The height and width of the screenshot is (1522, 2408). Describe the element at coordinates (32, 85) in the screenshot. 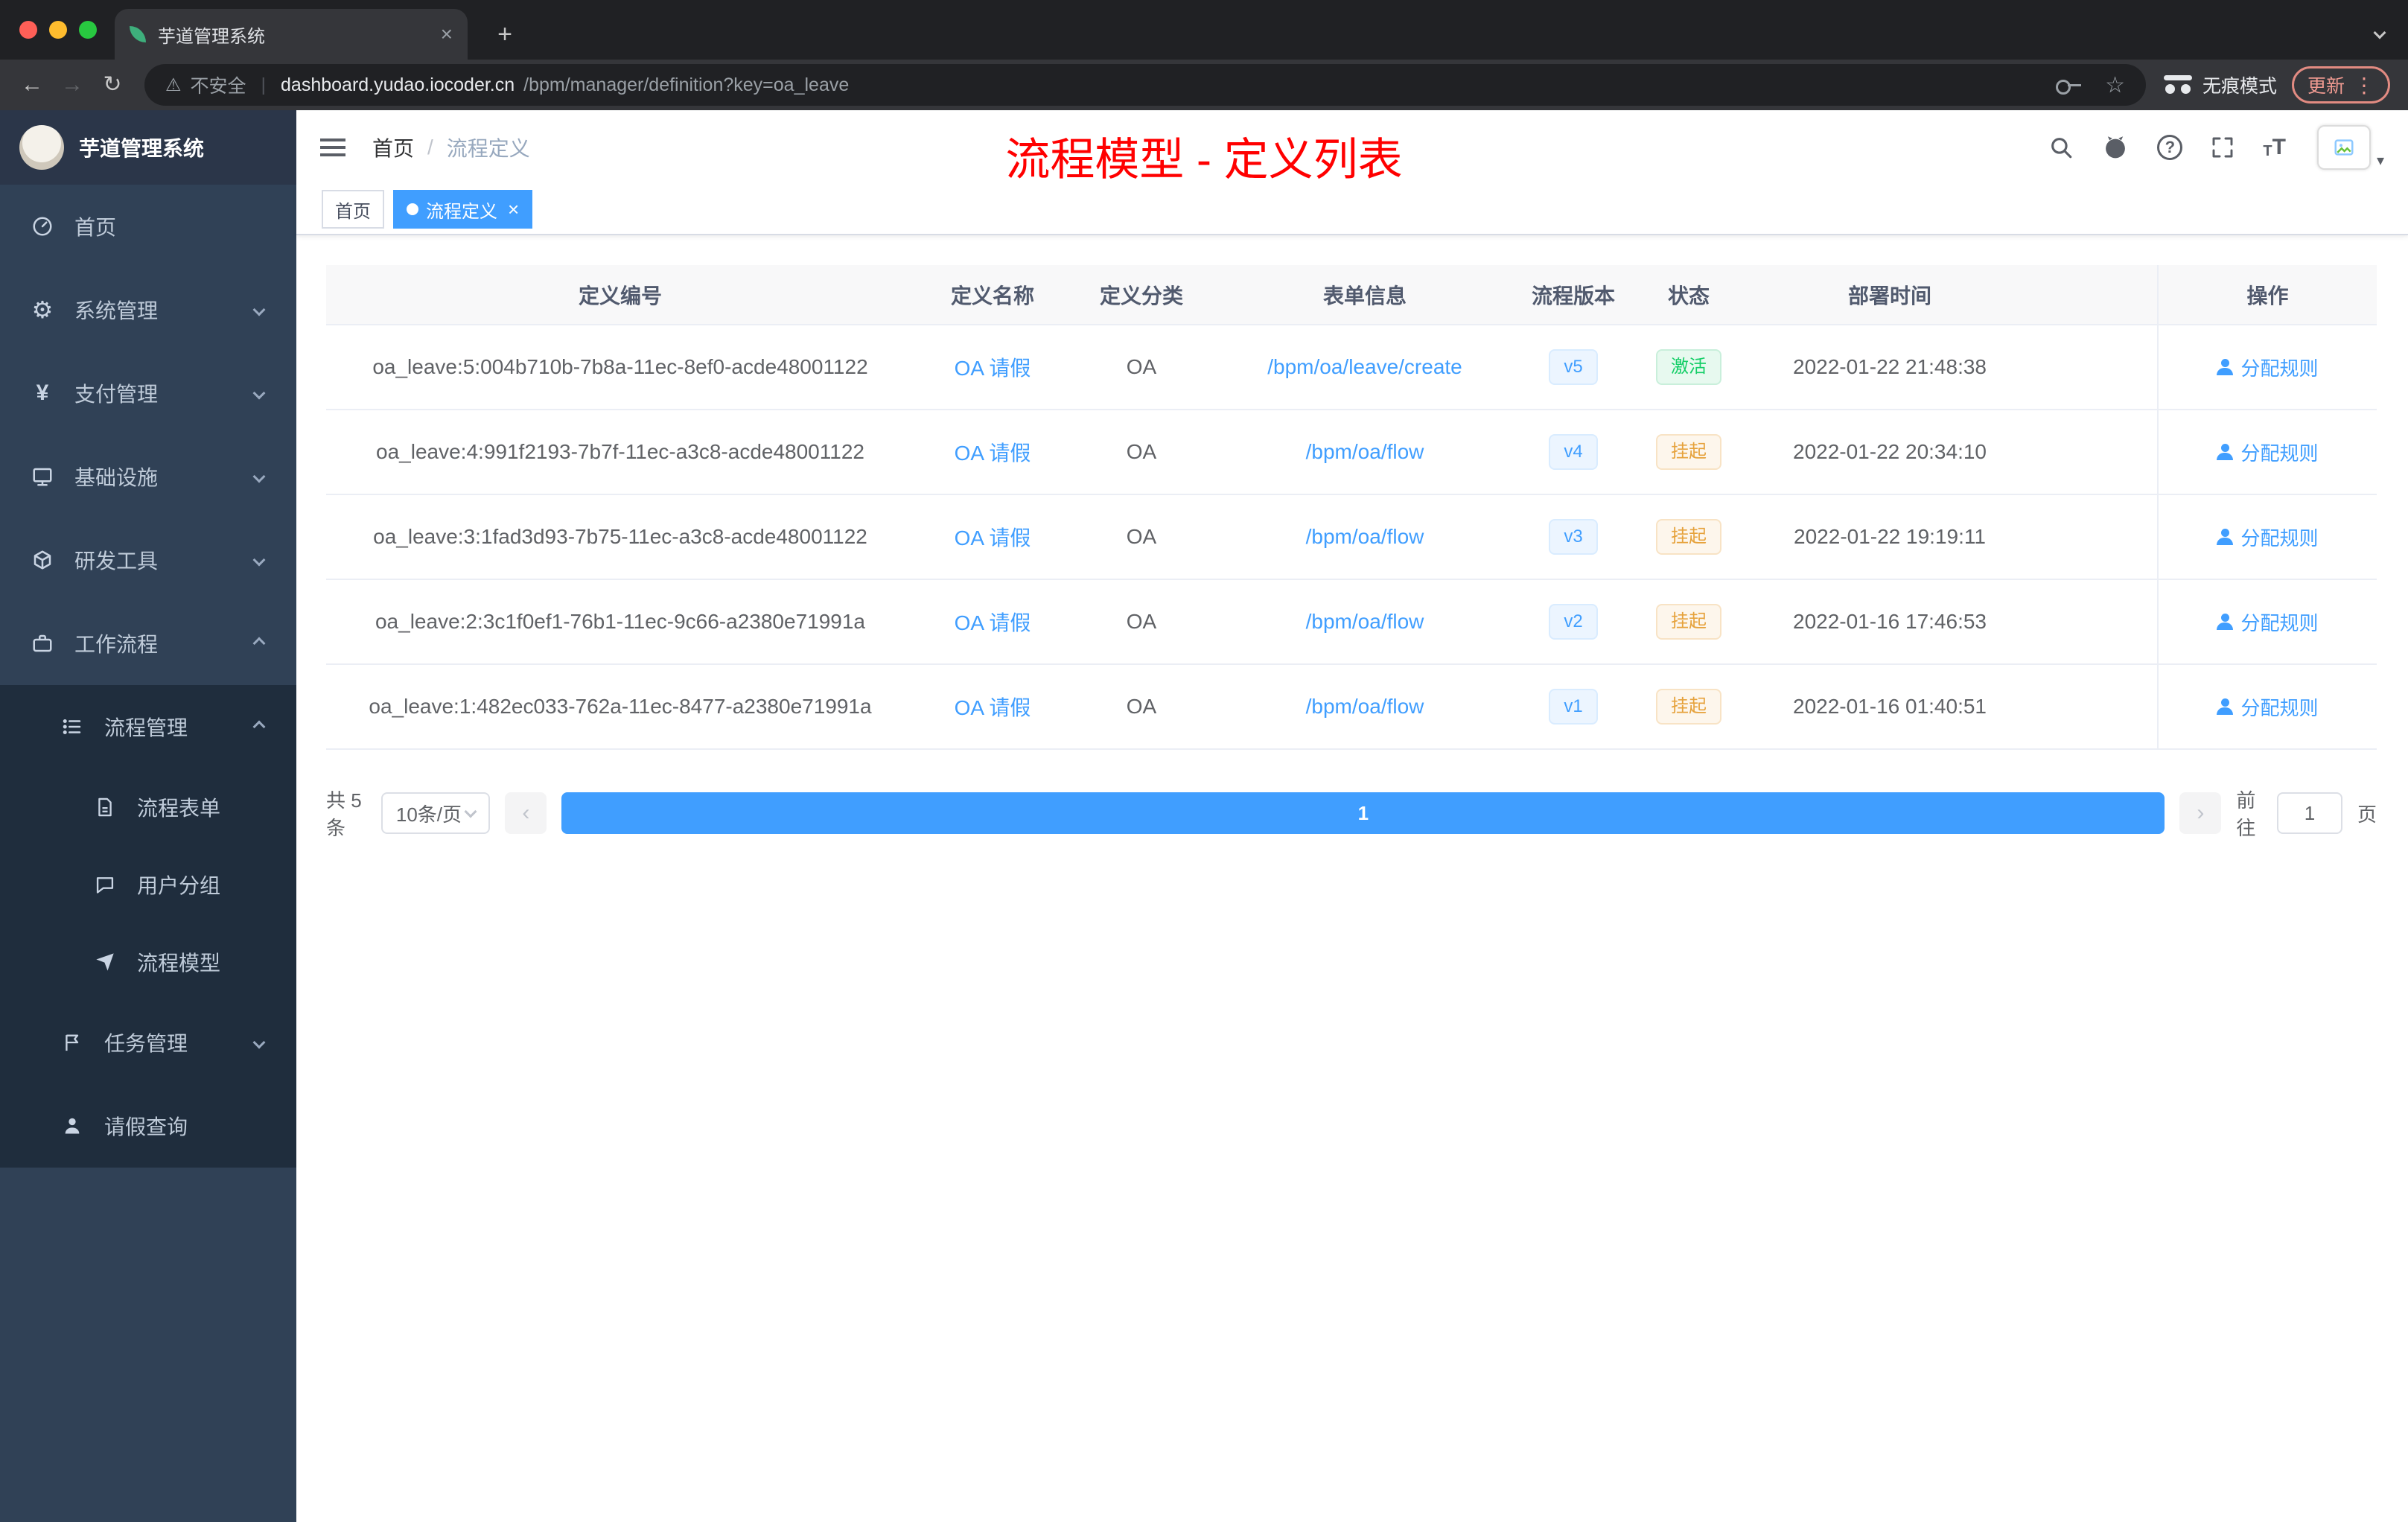

I see `back-icon: ←` at that location.